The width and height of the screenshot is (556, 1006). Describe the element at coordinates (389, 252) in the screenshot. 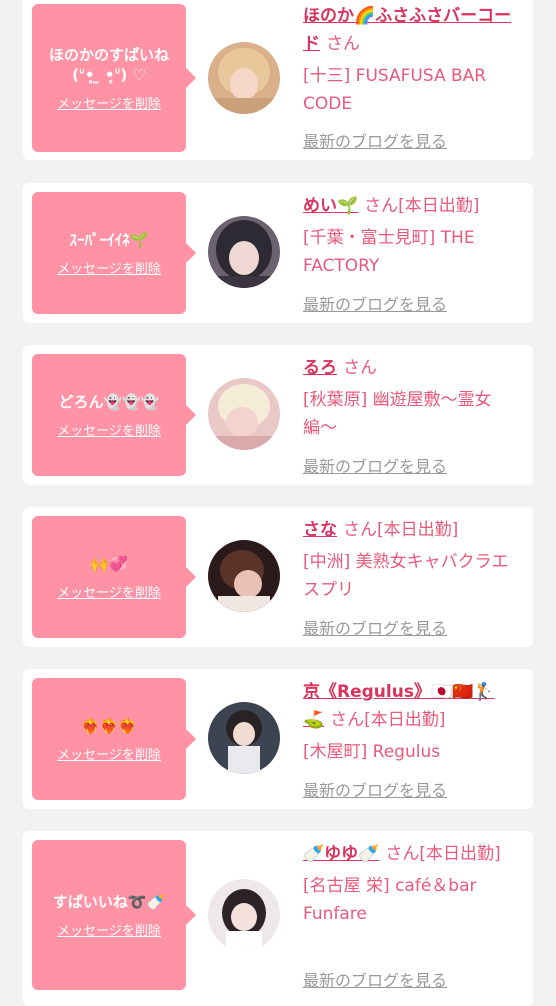

I see `shop-name: [千葉・富士見町] THE FACTORY` at that location.